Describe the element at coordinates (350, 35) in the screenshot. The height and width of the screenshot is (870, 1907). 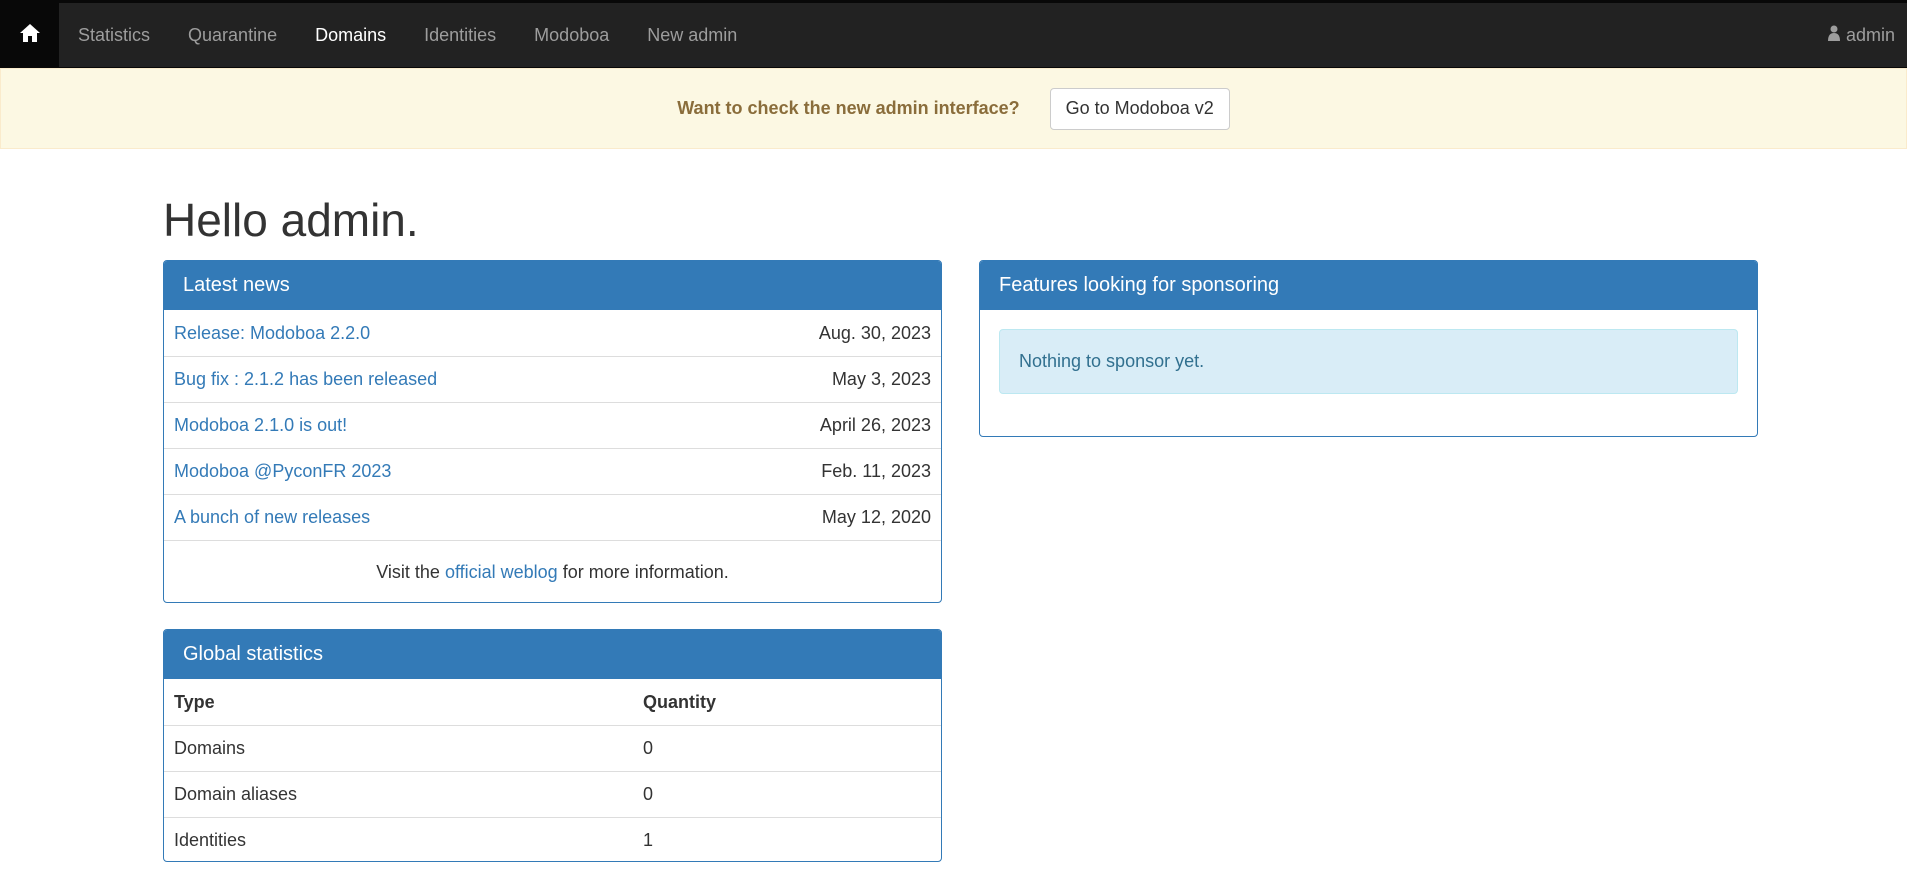
I see `nav-item-domains: Domains` at that location.